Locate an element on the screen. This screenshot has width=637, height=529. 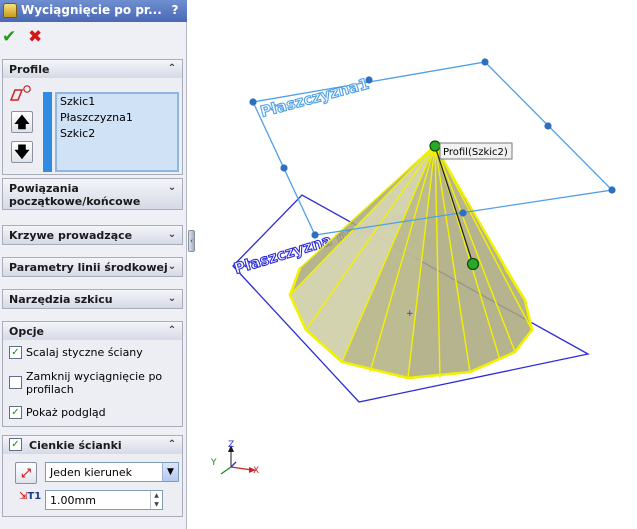
loft-feature-icon is located at coordinates (10, 10).